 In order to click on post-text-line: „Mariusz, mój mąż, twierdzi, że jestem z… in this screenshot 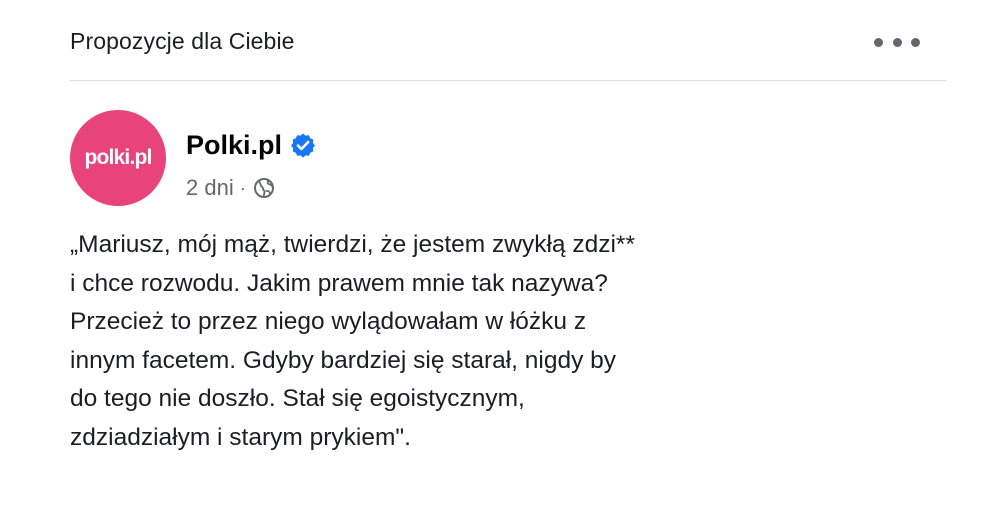, I will do `click(352, 244)`.